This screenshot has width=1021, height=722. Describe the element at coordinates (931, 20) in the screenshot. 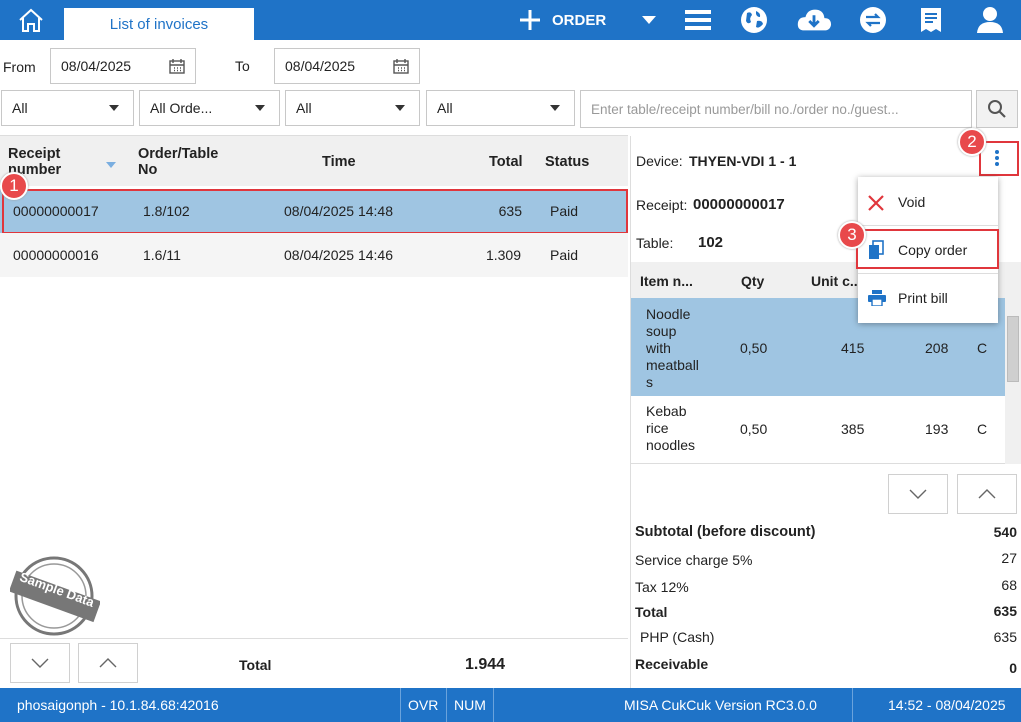

I see `receipt-icon` at that location.